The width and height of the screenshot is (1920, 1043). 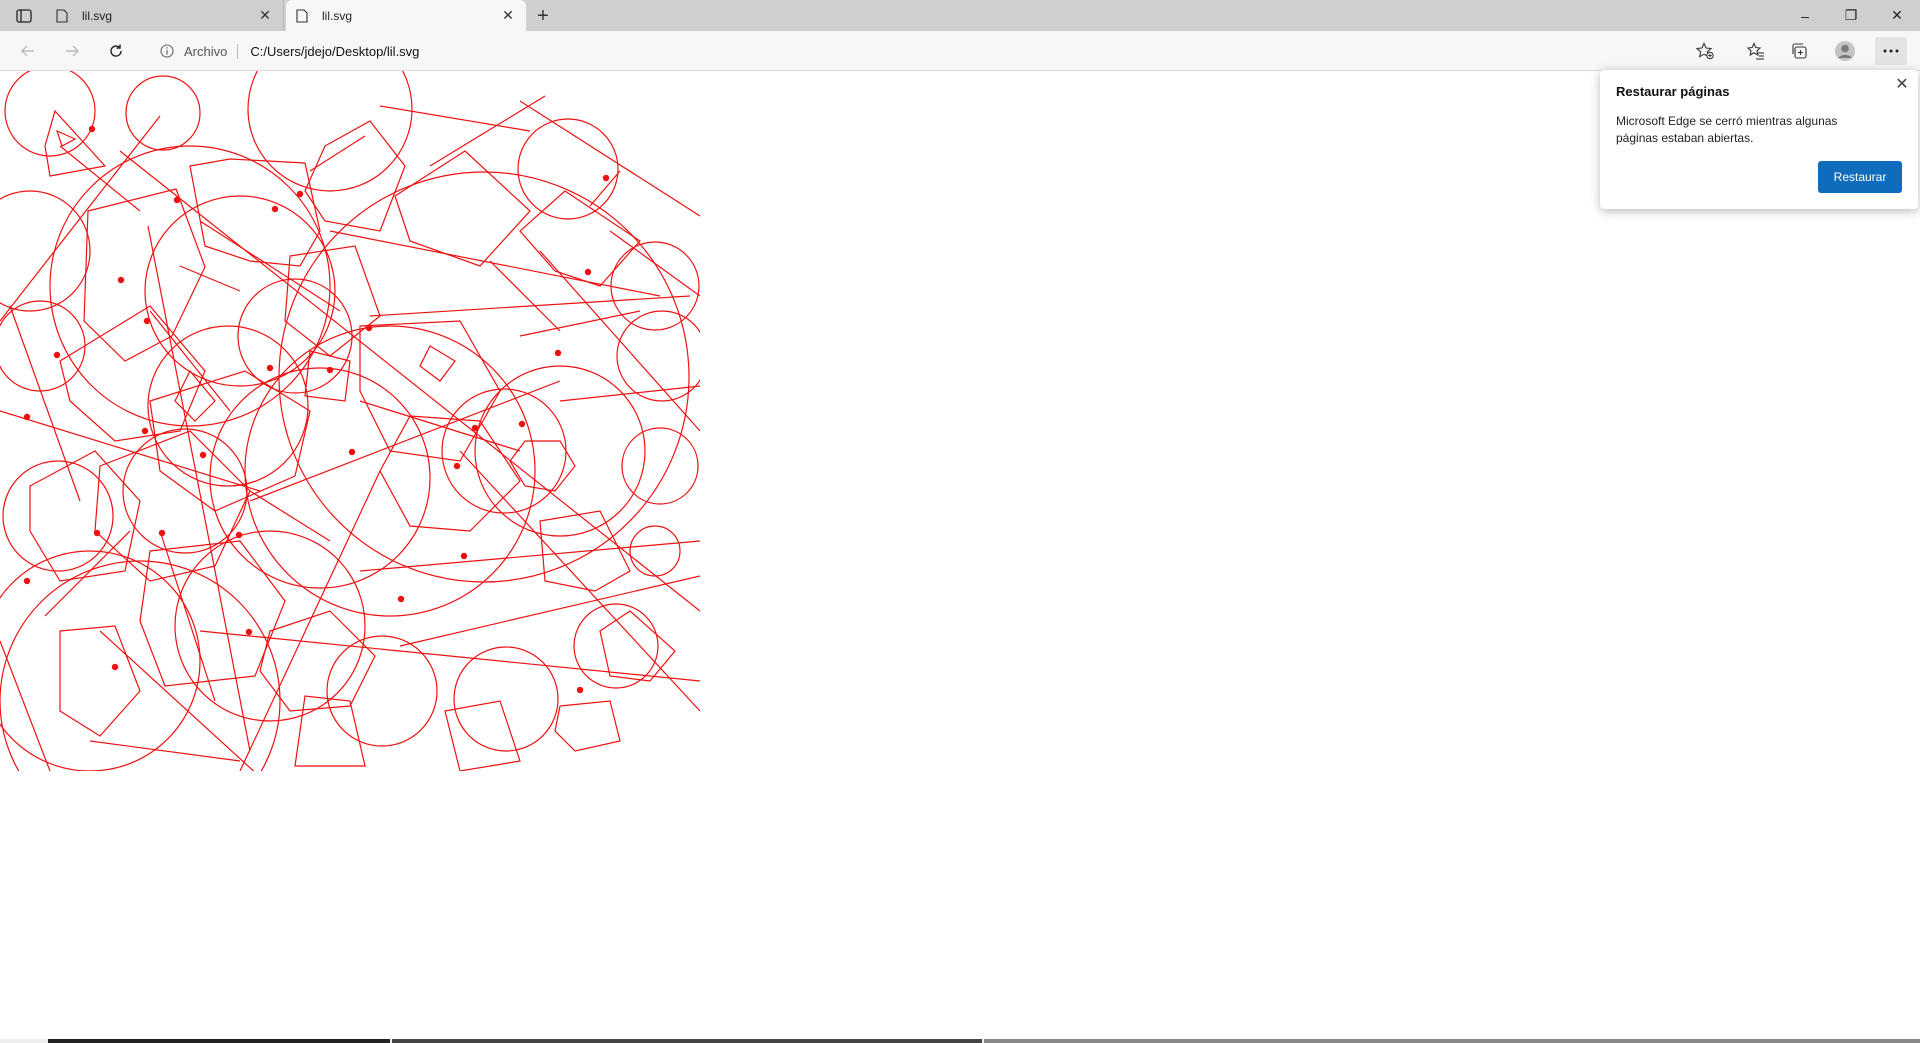 I want to click on tab-lil-svg-2: lil.svg ✕, so click(x=406, y=15).